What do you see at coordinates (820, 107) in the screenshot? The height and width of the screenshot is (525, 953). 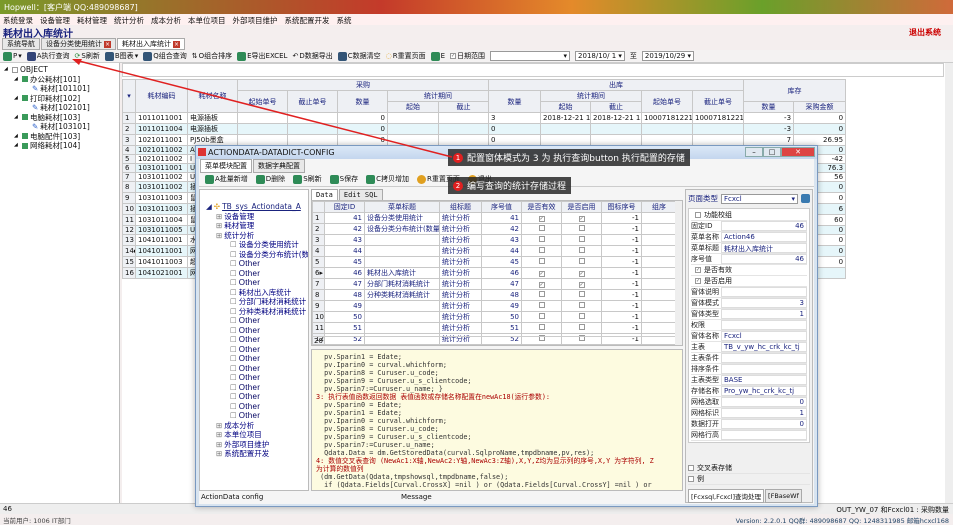 I see `col-header: 采购金额` at bounding box center [820, 107].